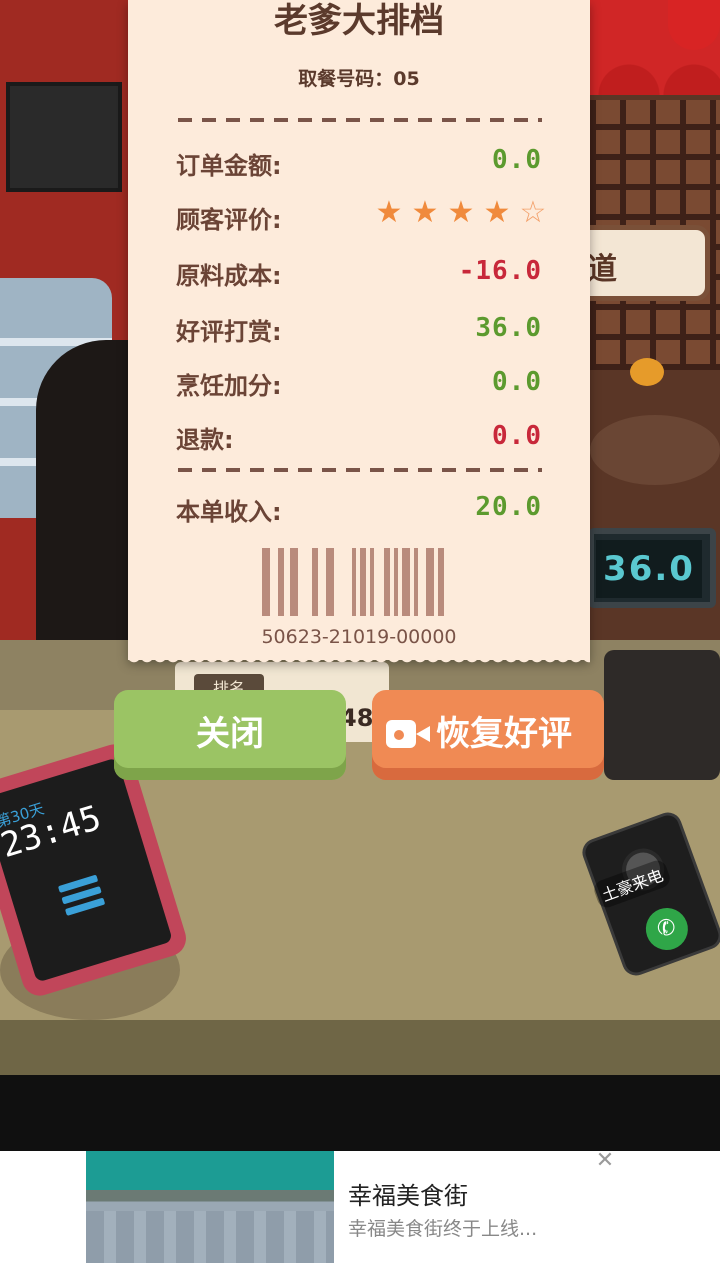  What do you see at coordinates (408, 734) in the screenshot?
I see `video-camera-icon` at bounding box center [408, 734].